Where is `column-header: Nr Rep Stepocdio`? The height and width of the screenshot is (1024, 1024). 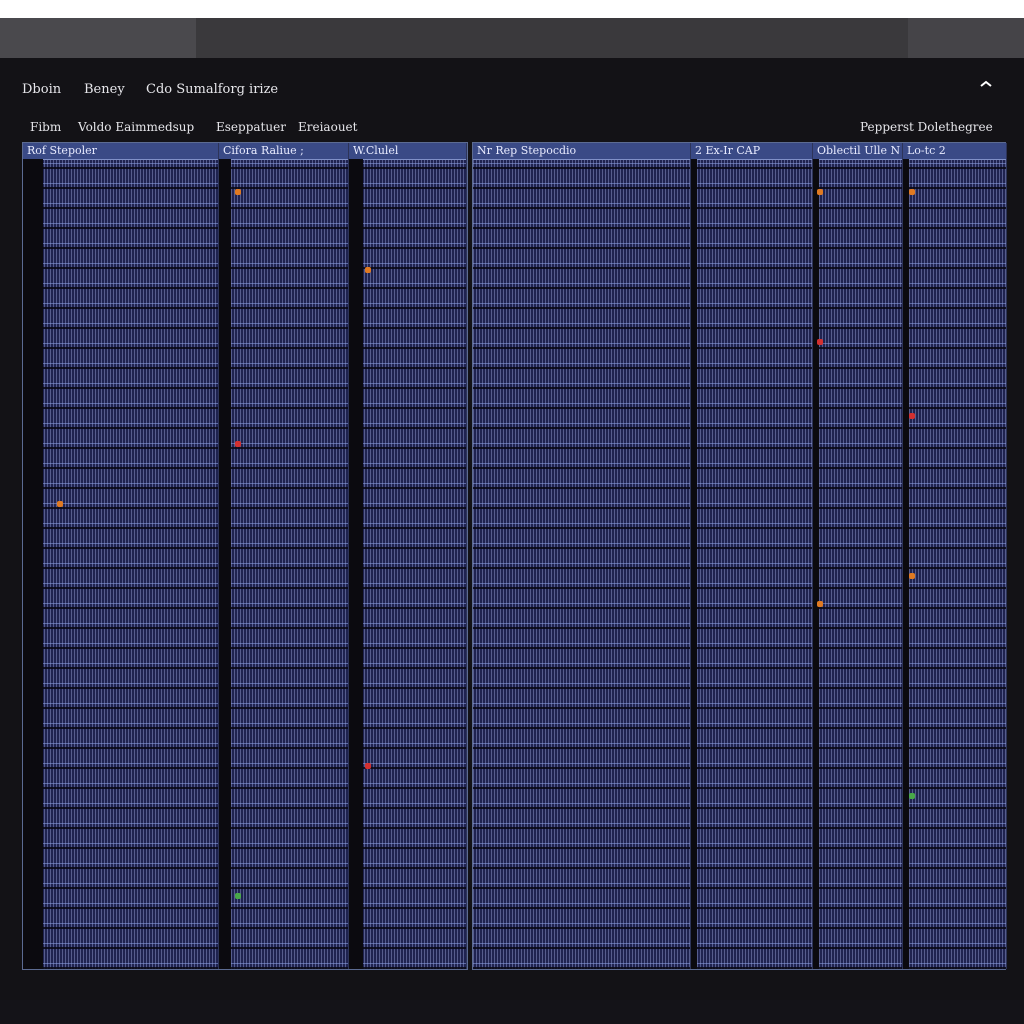
column-header: Nr Rep Stepocdio is located at coordinates (581, 151).